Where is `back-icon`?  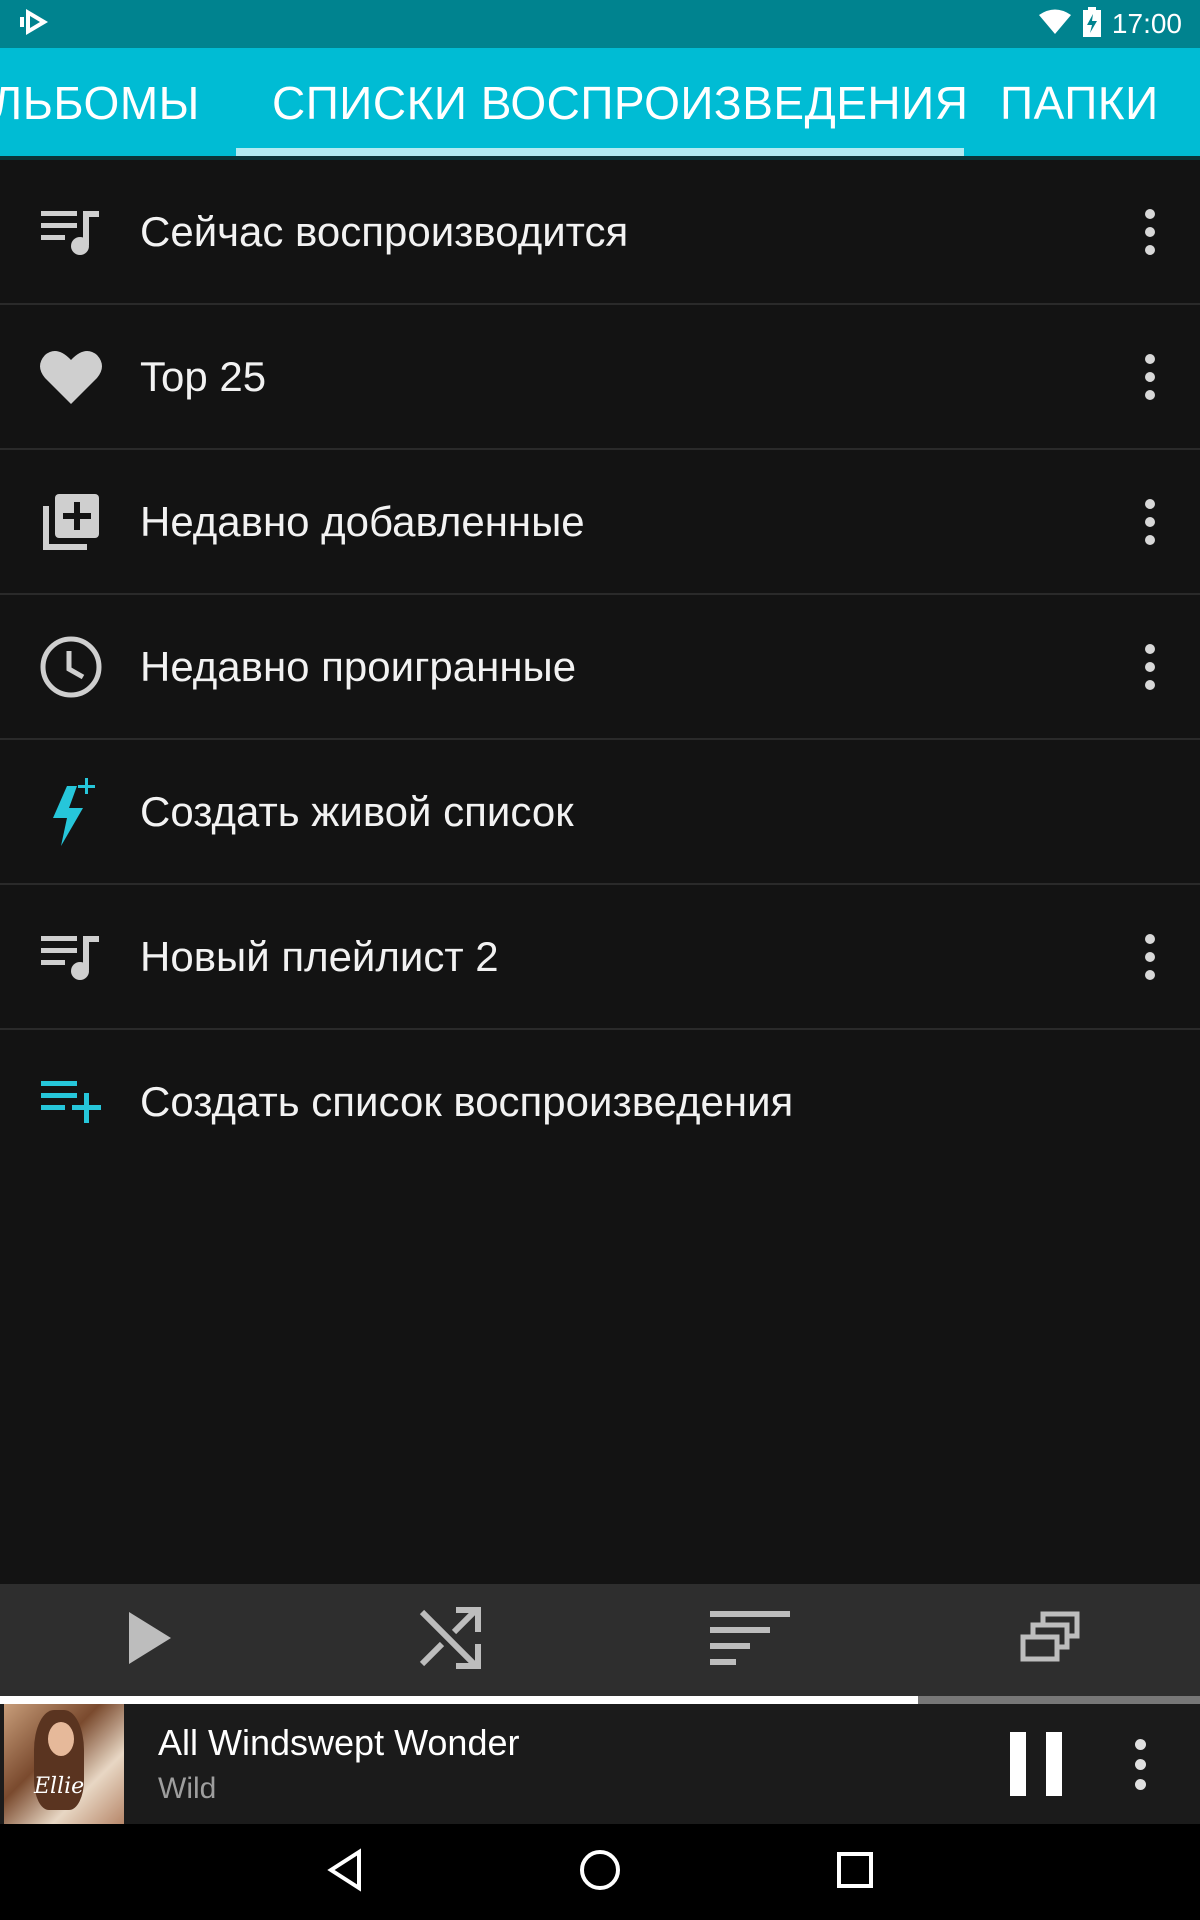 back-icon is located at coordinates (345, 1872).